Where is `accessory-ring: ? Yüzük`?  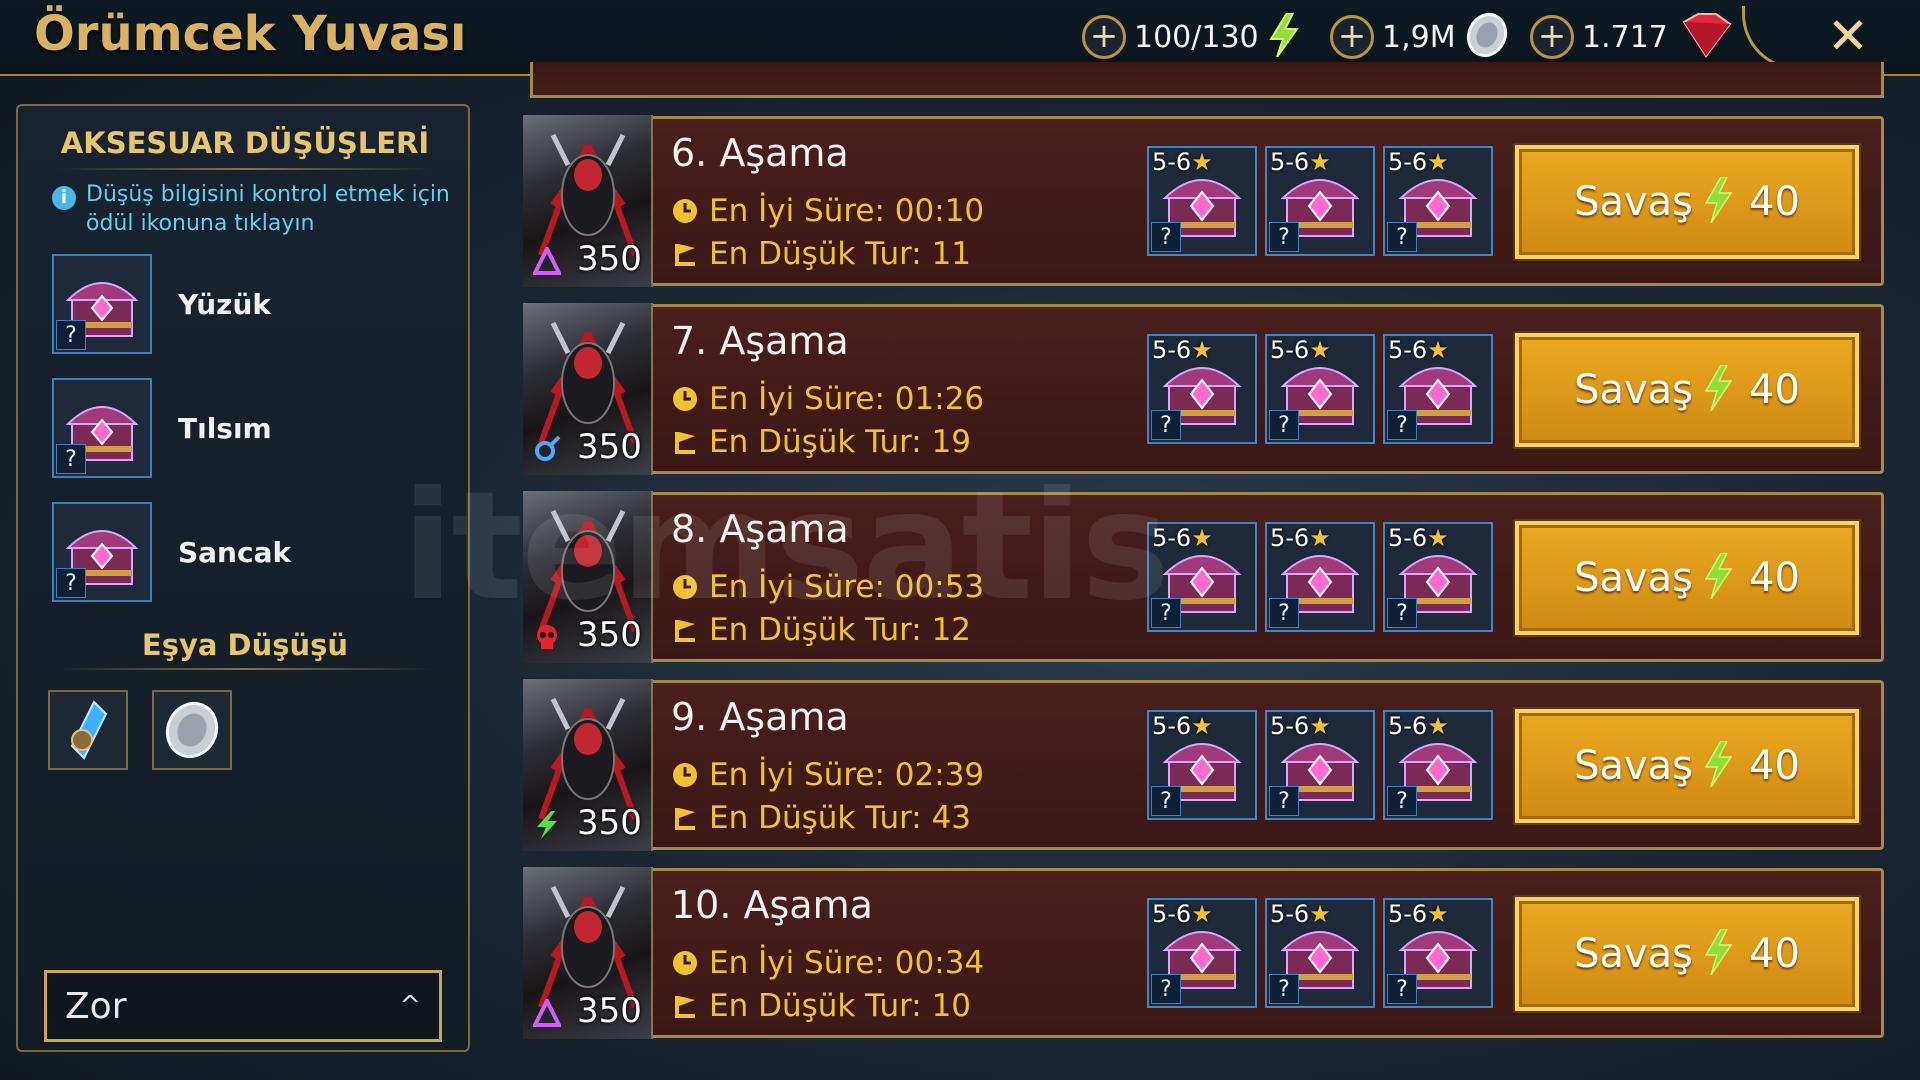
accessory-ring: ? Yüzük is located at coordinates (252, 304).